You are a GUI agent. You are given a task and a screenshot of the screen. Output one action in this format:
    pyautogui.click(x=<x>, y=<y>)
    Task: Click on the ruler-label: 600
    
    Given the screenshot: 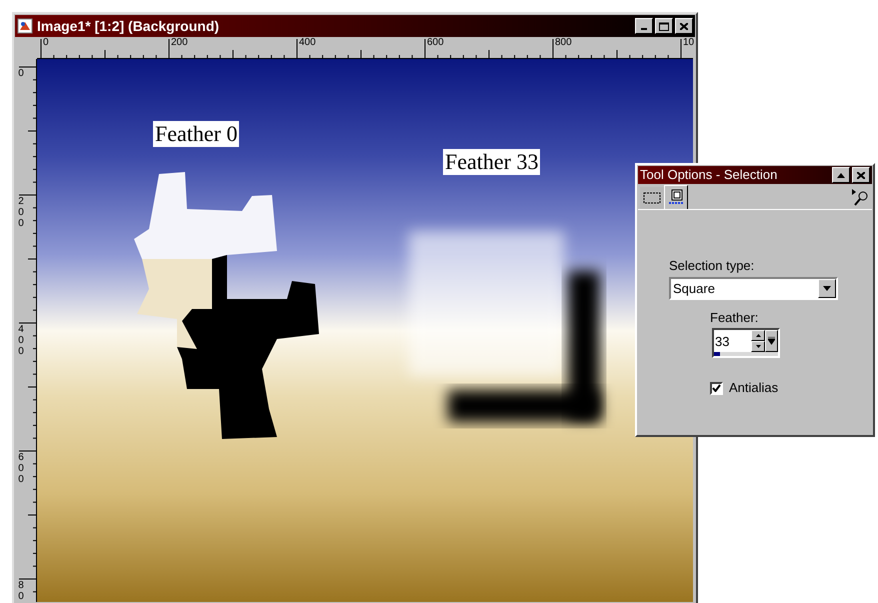 What is the action you would take?
    pyautogui.click(x=21, y=468)
    